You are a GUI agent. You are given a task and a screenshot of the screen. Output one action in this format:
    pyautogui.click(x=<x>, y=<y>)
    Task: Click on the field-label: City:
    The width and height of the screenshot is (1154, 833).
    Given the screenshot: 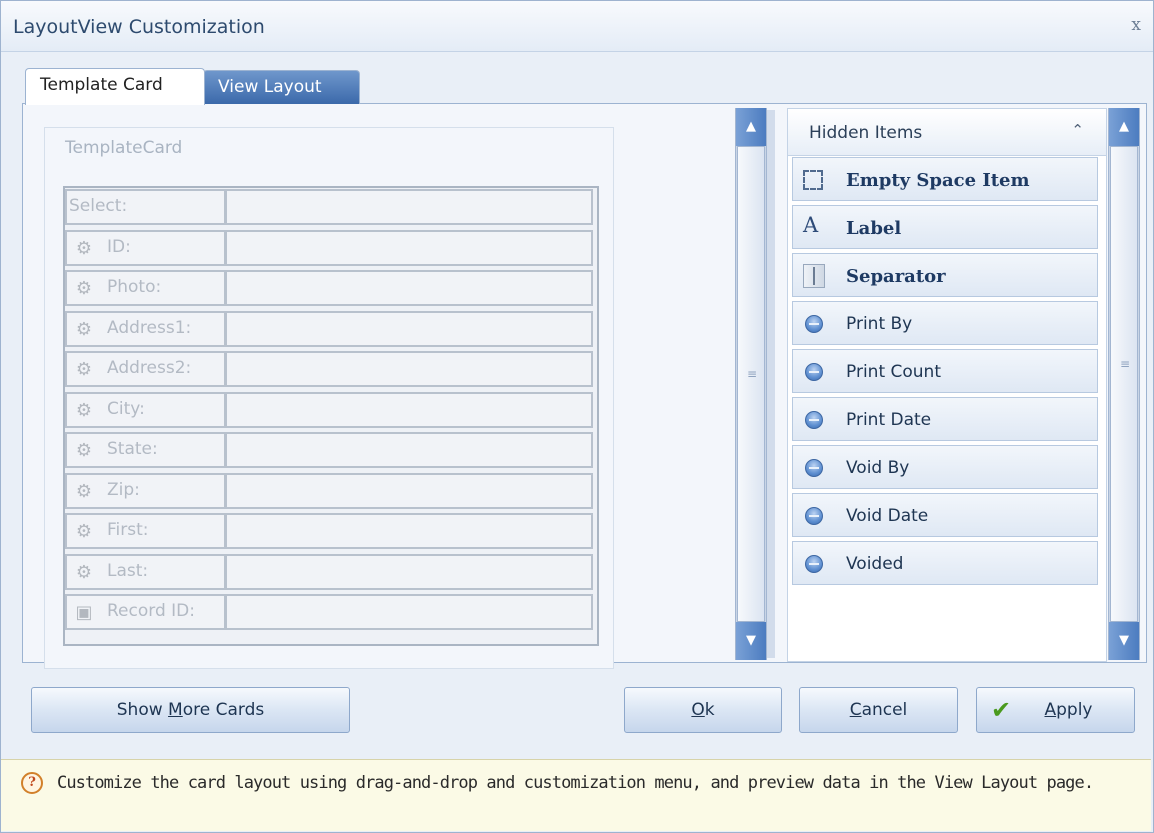 What is the action you would take?
    pyautogui.click(x=126, y=408)
    